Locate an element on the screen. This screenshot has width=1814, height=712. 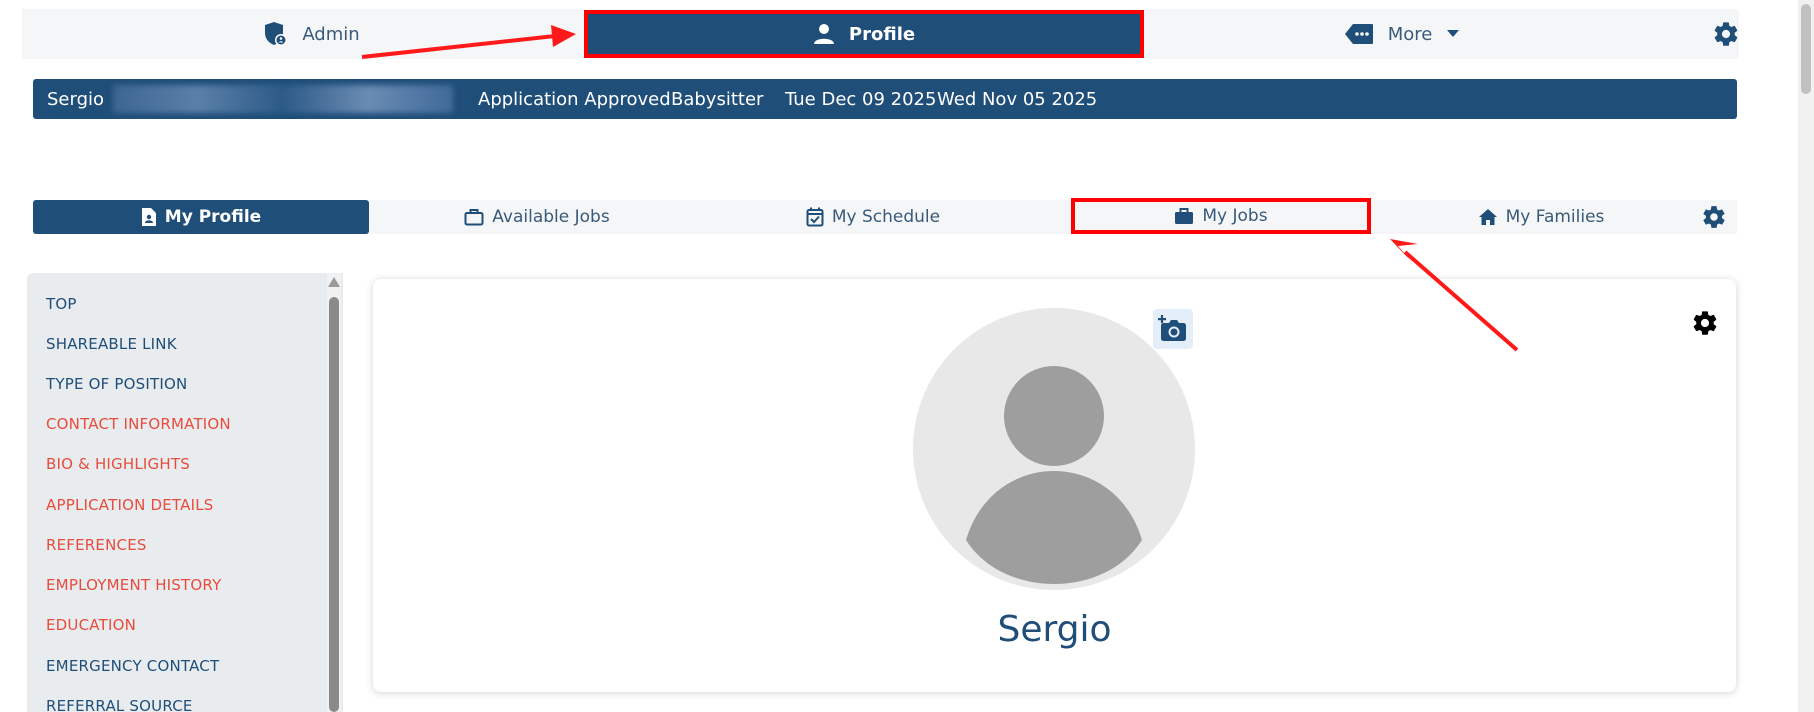
info-name: Sergio is located at coordinates (76, 99).